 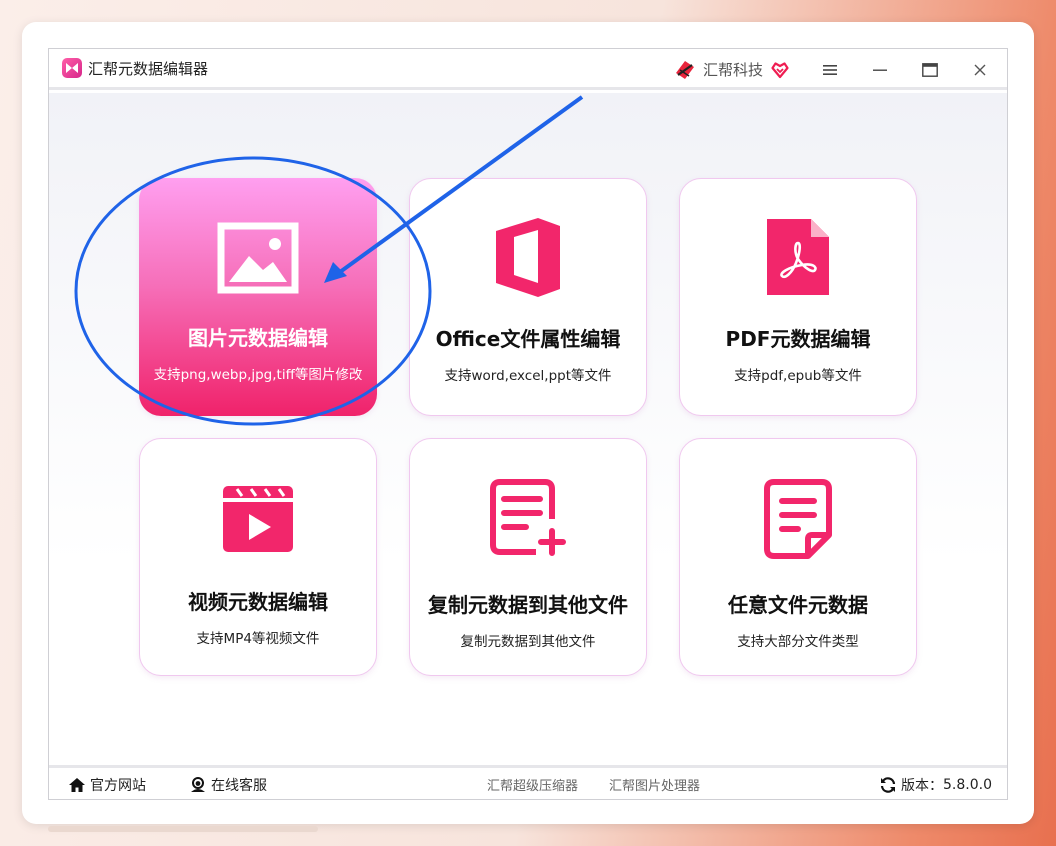 I want to click on close-button, so click(x=980, y=69).